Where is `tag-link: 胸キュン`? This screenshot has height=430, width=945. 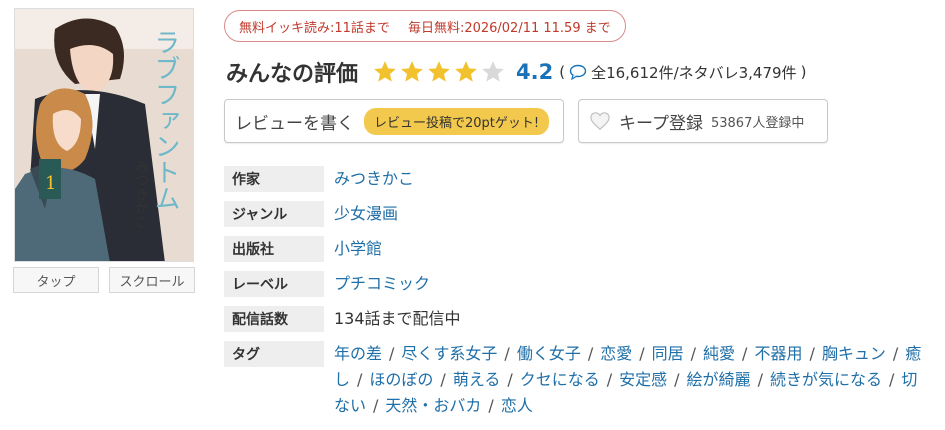
tag-link: 胸キュン is located at coordinates (854, 353).